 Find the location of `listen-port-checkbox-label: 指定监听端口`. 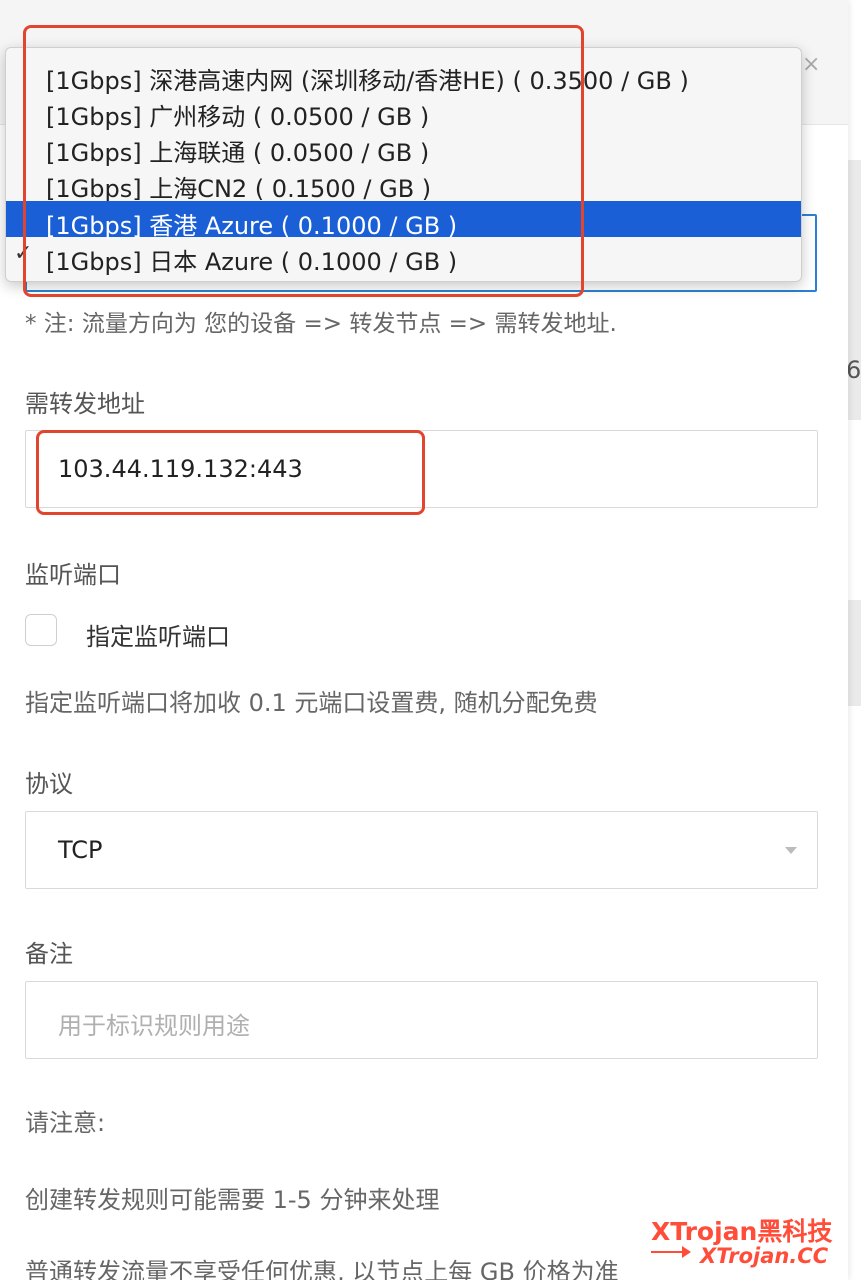

listen-port-checkbox-label: 指定监听端口 is located at coordinates (158, 634).